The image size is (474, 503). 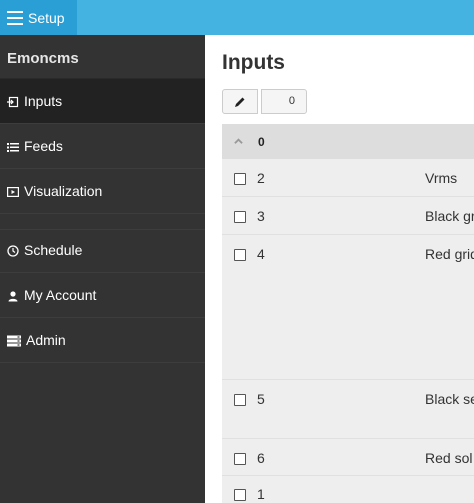 I want to click on table-row: 6 Red sol, so click(x=348, y=457).